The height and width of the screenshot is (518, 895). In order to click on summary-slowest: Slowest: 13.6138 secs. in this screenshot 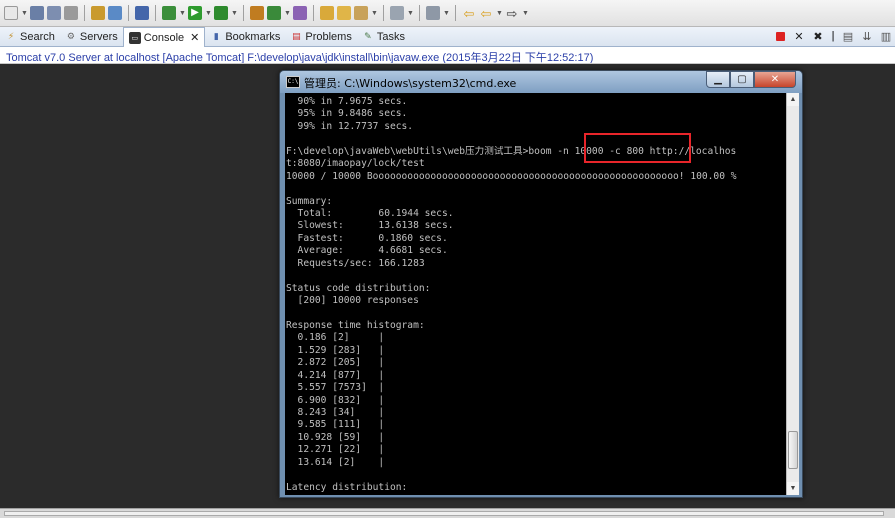, I will do `click(370, 226)`.